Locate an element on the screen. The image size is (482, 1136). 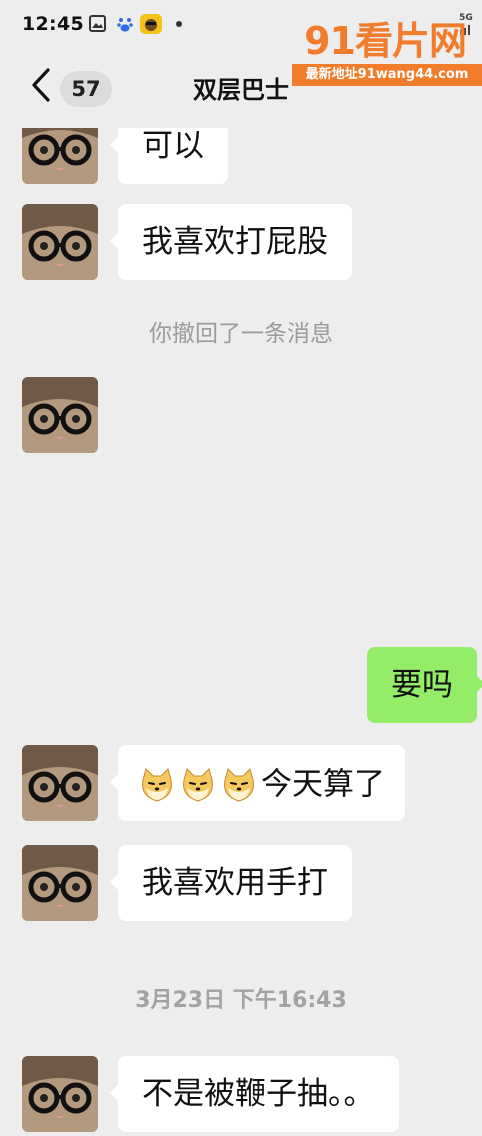
message-bubble: 我喜欢打屁股 is located at coordinates (231, 242).